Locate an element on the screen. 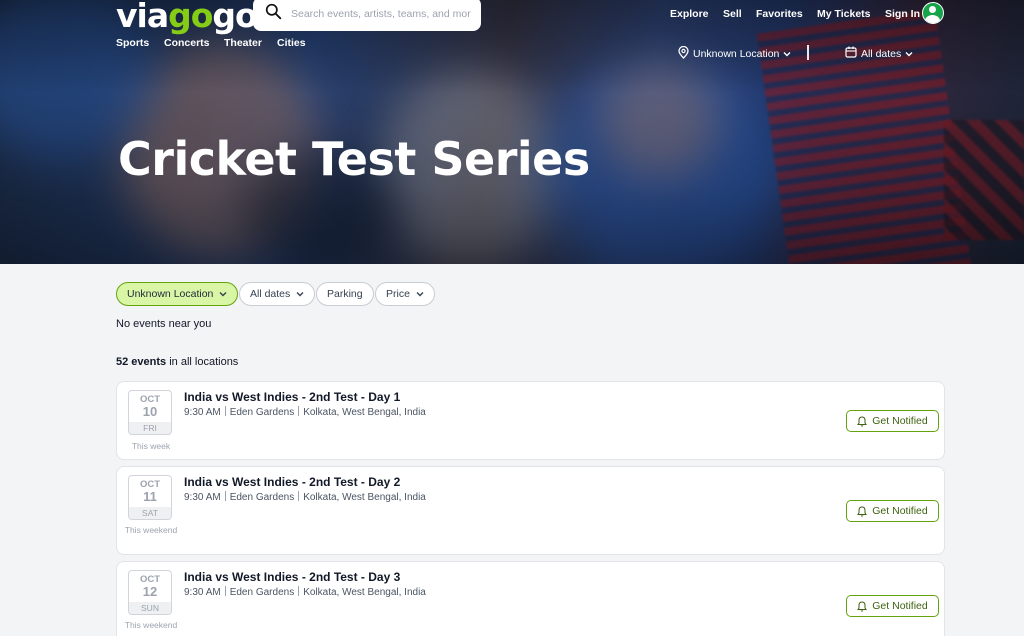 This screenshot has width=1024, height=636. nav-my-tickets: My Tickets is located at coordinates (844, 14).